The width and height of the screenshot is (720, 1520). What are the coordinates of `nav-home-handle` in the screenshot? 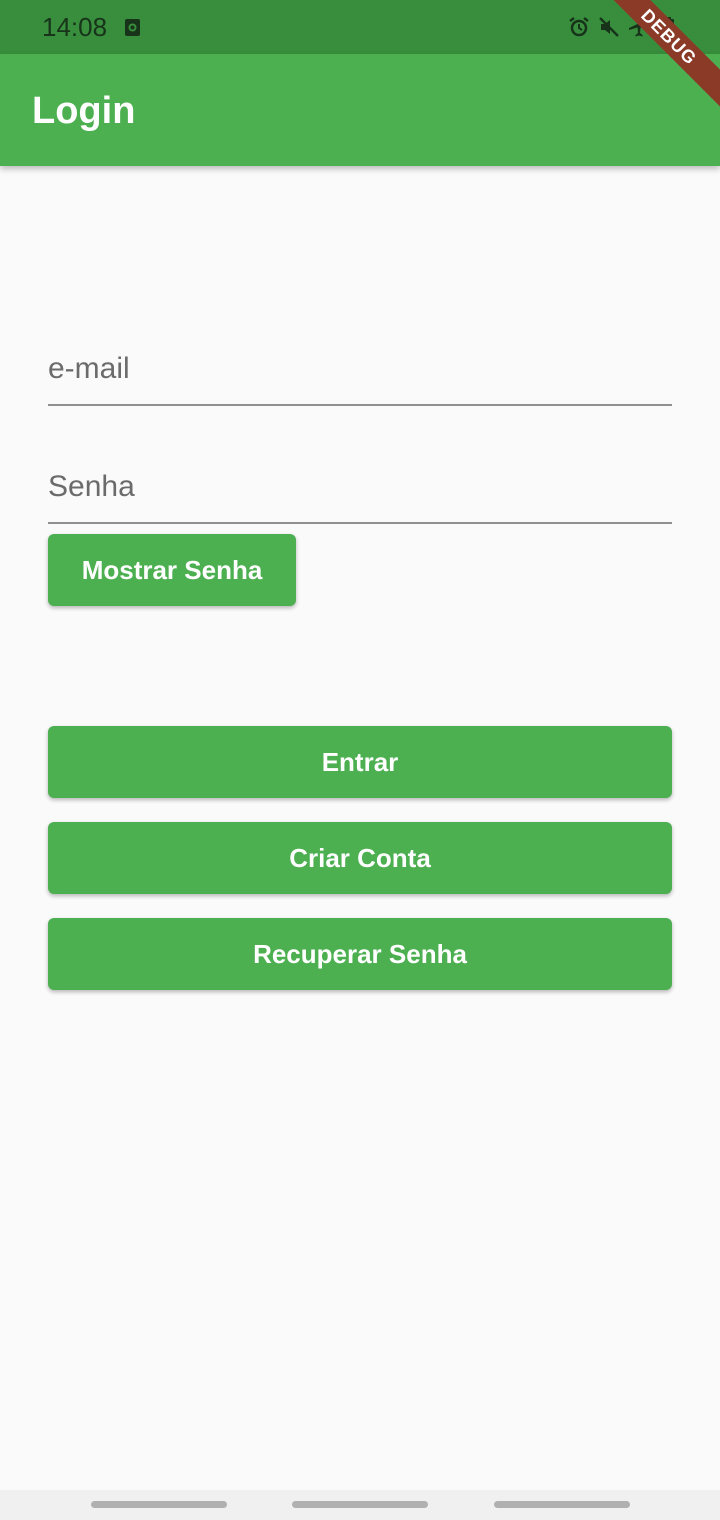 It's located at (360, 1504).